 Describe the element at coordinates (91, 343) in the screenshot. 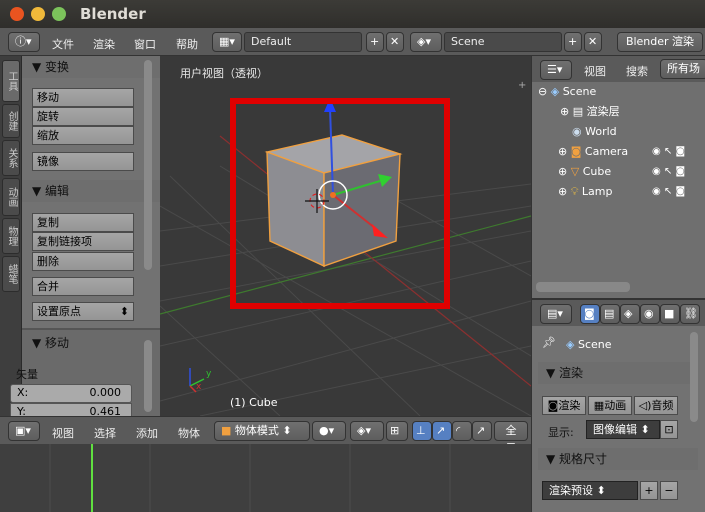

I see `operator-panel-header: ▼ 移动` at that location.